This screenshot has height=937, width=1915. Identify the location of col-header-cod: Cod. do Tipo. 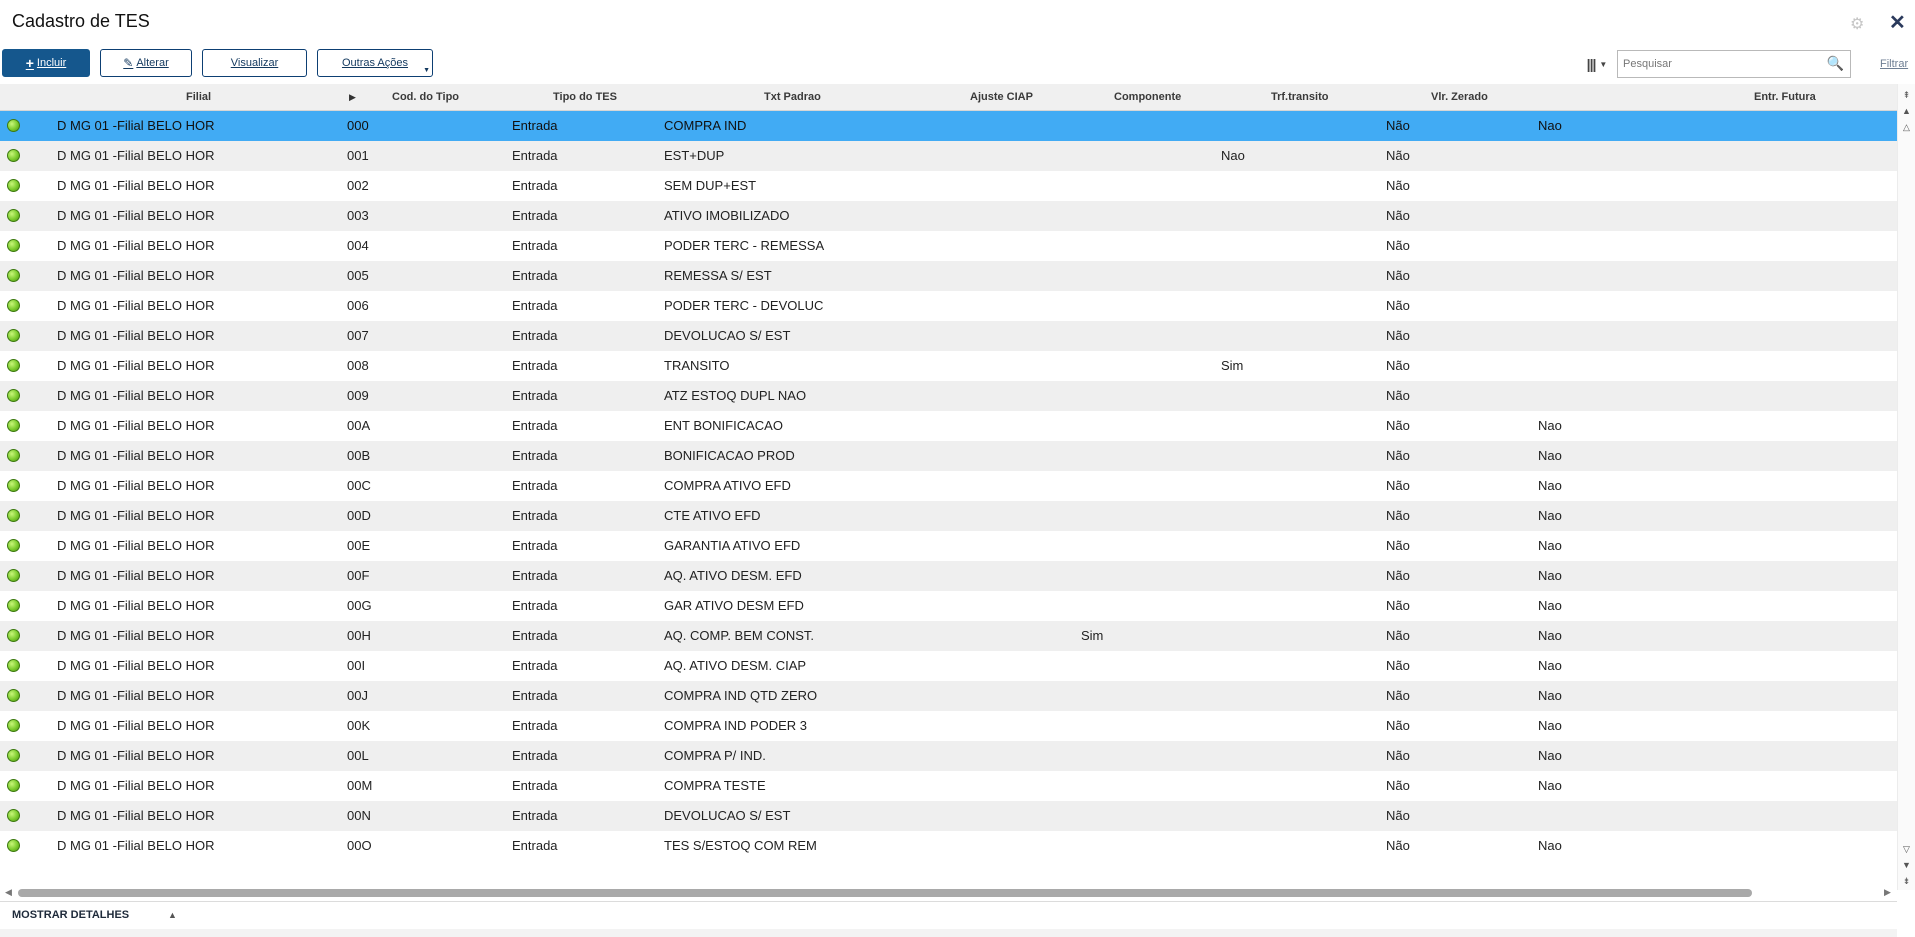
(425, 97).